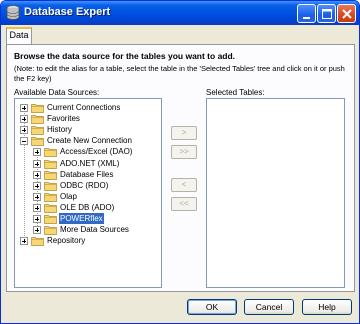 This screenshot has width=360, height=324. I want to click on help-button: Help, so click(327, 307).